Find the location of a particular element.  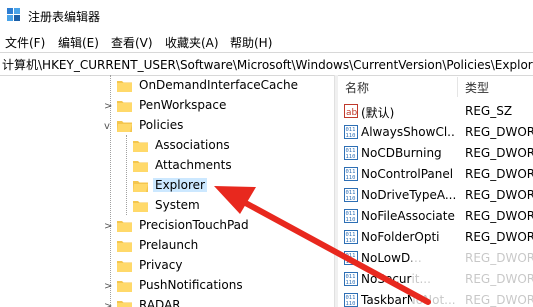

window-title: 注册表编辑器 is located at coordinates (64, 17).